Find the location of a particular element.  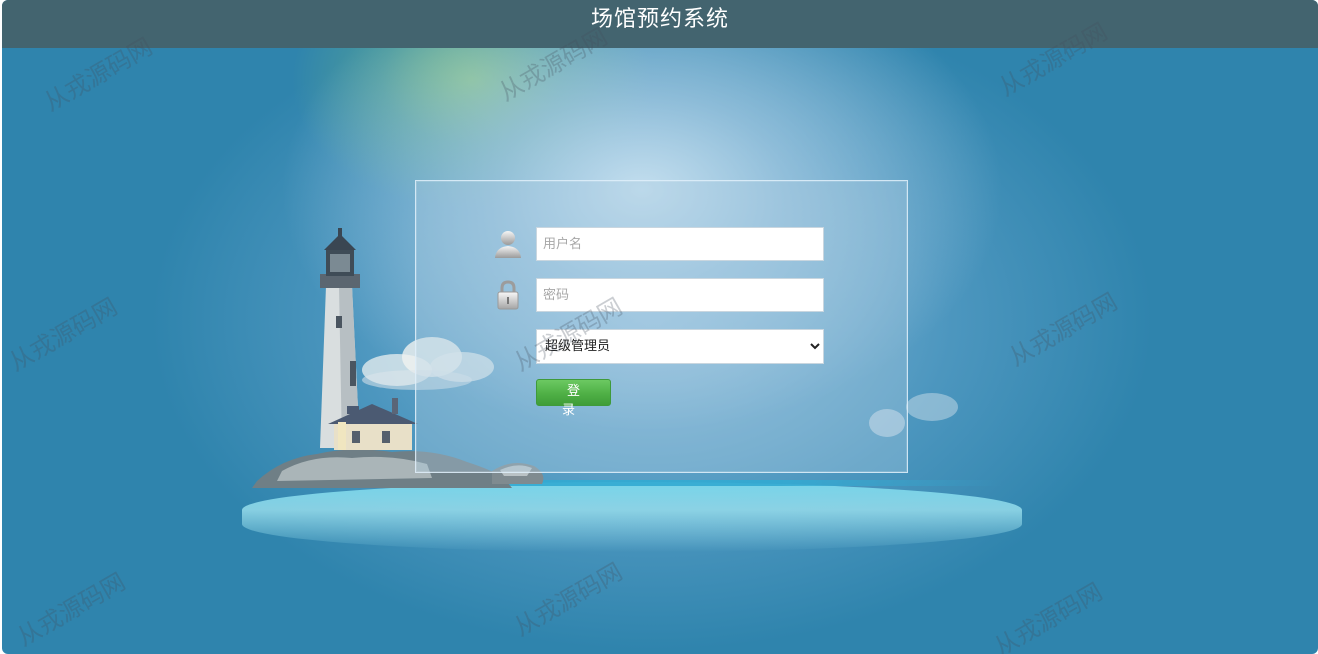

username-input is located at coordinates (680, 244).